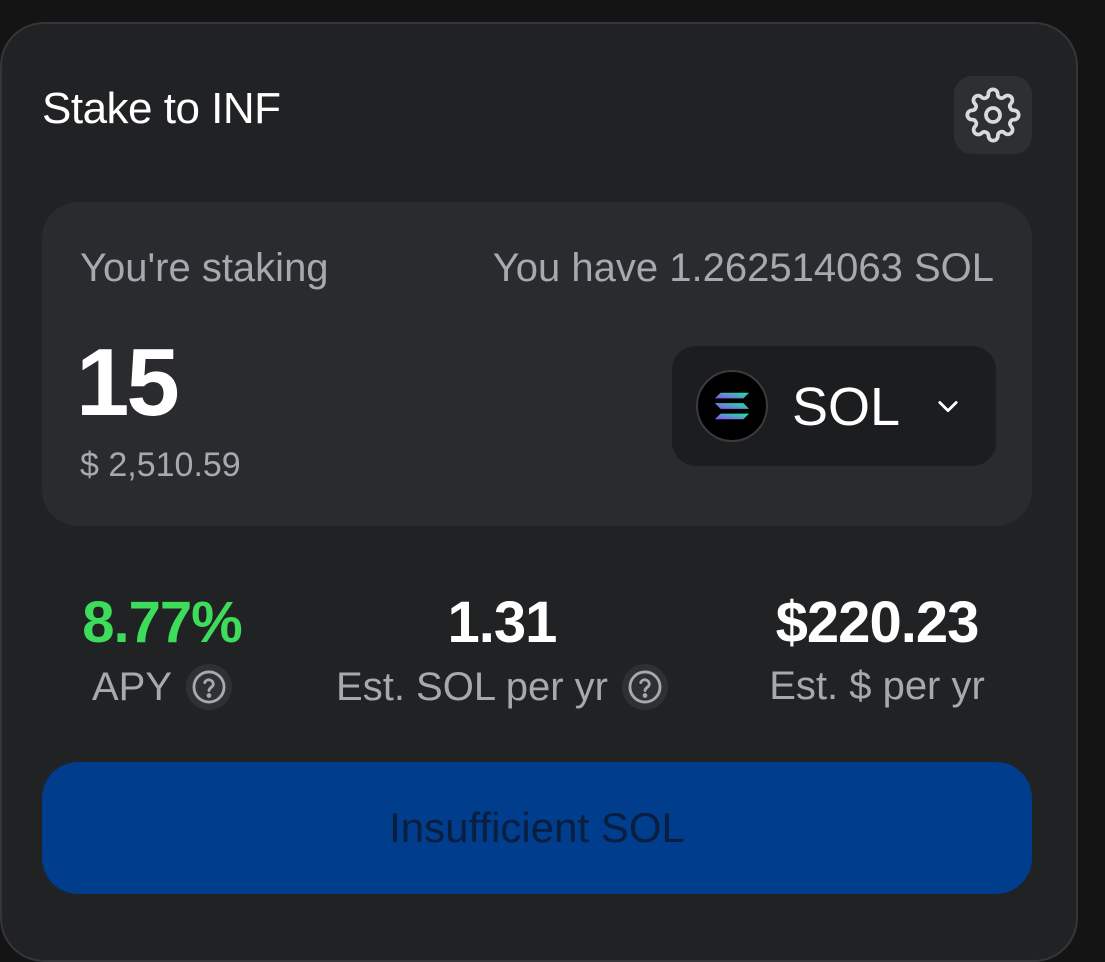  What do you see at coordinates (132, 686) in the screenshot?
I see `apy-label: APY` at bounding box center [132, 686].